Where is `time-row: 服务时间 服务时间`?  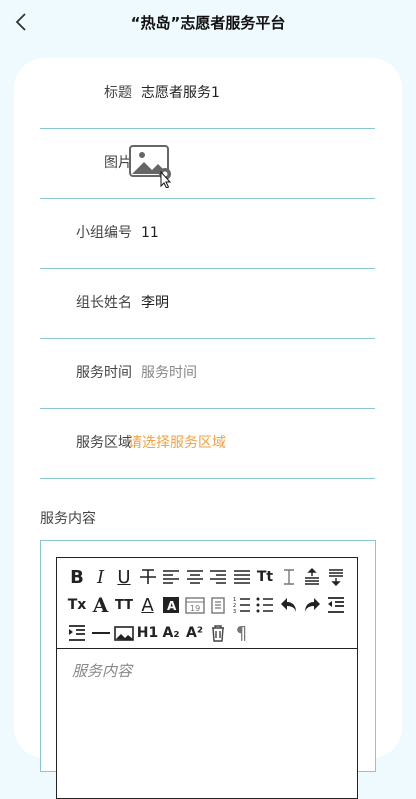 time-row: 服务时间 服务时间 is located at coordinates (207, 373).